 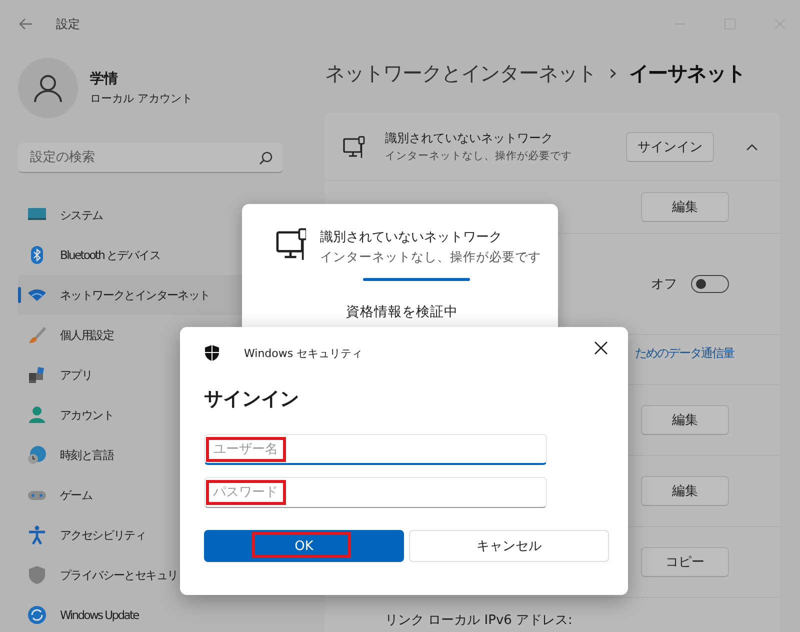 What do you see at coordinates (37, 615) in the screenshot?
I see `refresh-icon` at bounding box center [37, 615].